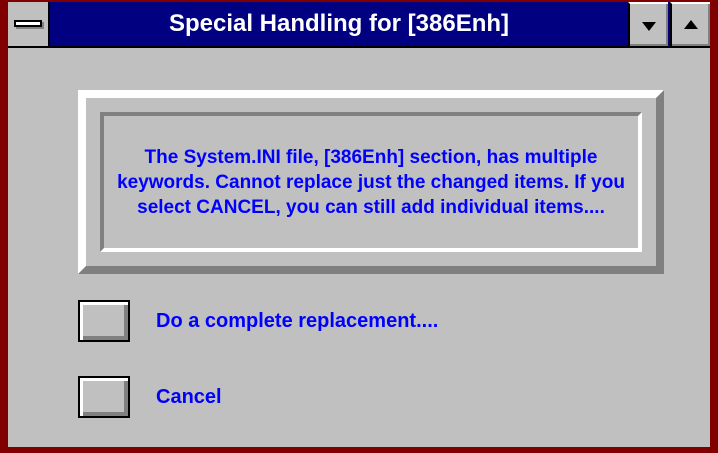  I want to click on minimize-icon, so click(649, 26).